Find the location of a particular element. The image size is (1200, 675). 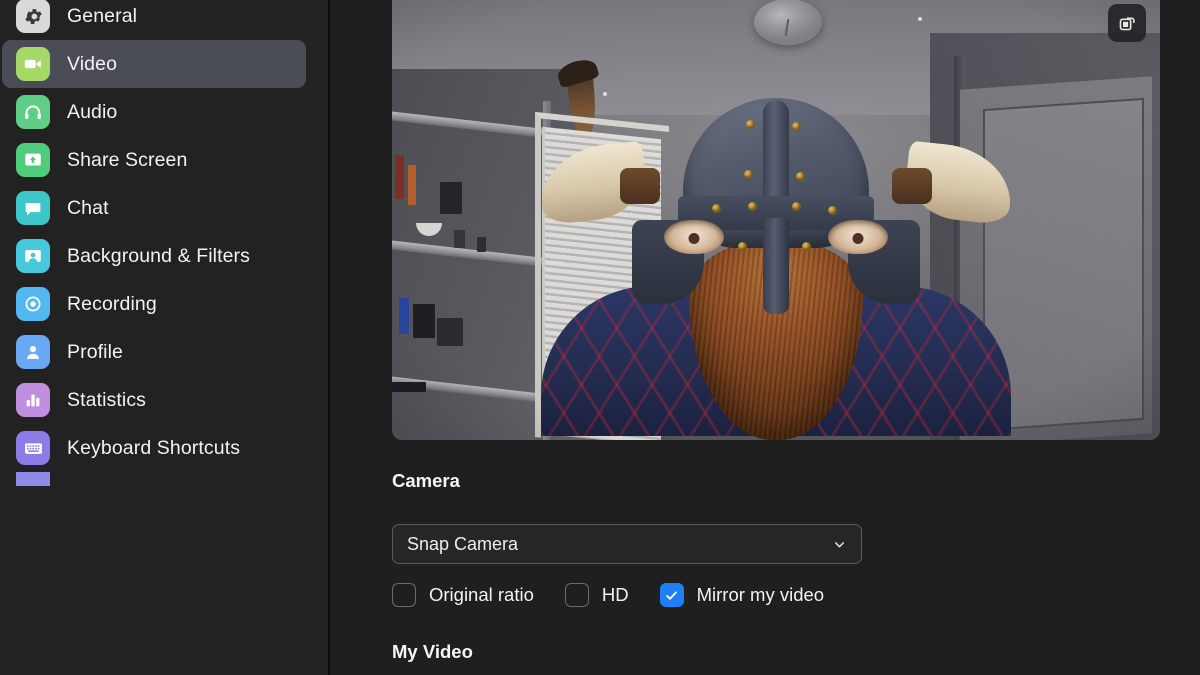

eye-opening-right is located at coordinates (858, 236).